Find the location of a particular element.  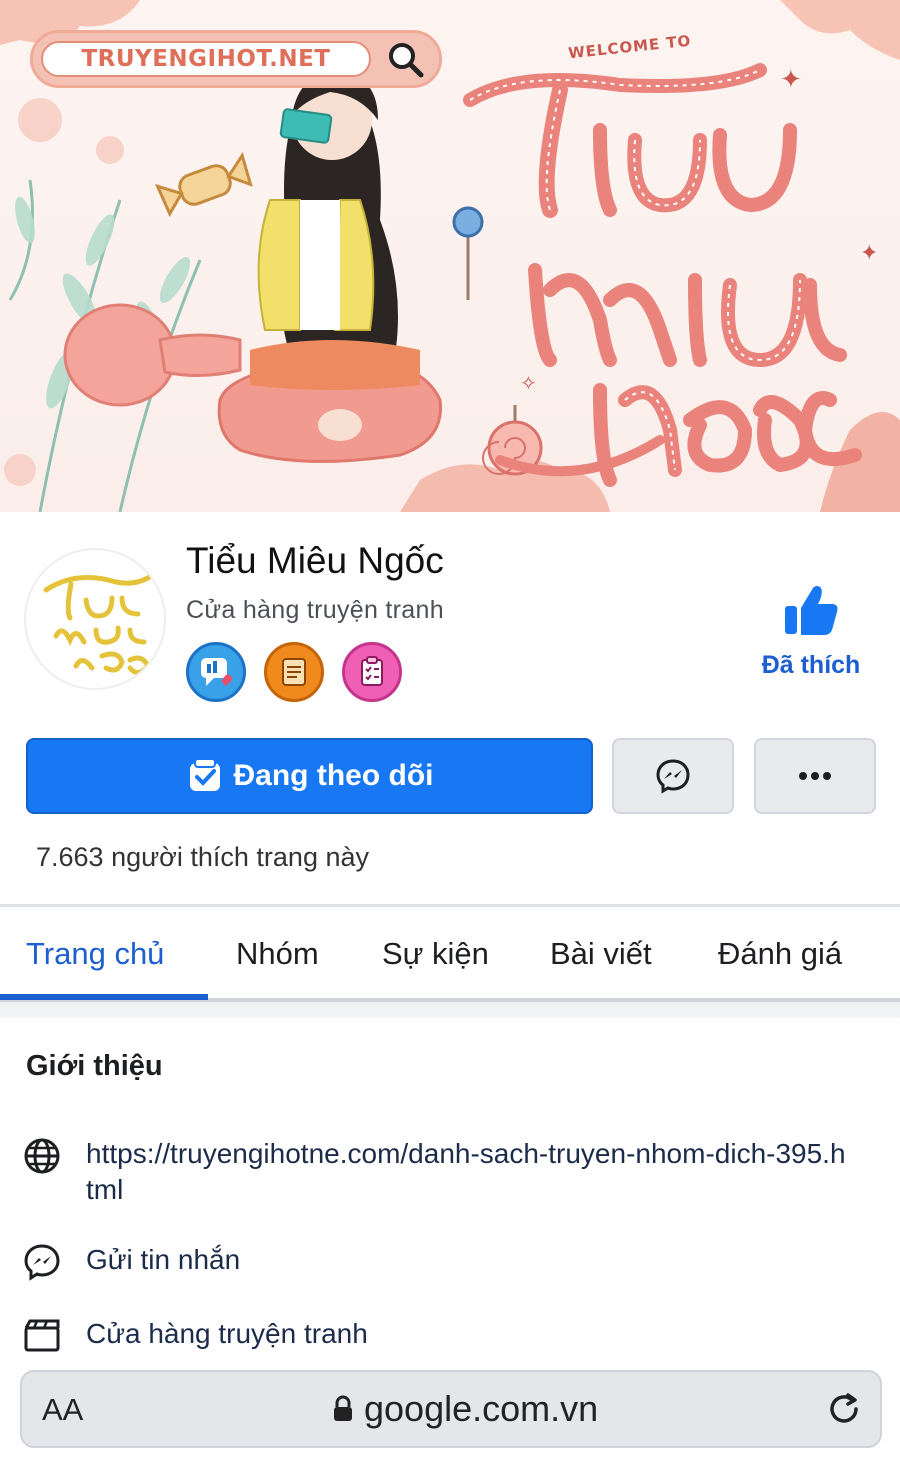

text-size-button: AA is located at coordinates (62, 1410).